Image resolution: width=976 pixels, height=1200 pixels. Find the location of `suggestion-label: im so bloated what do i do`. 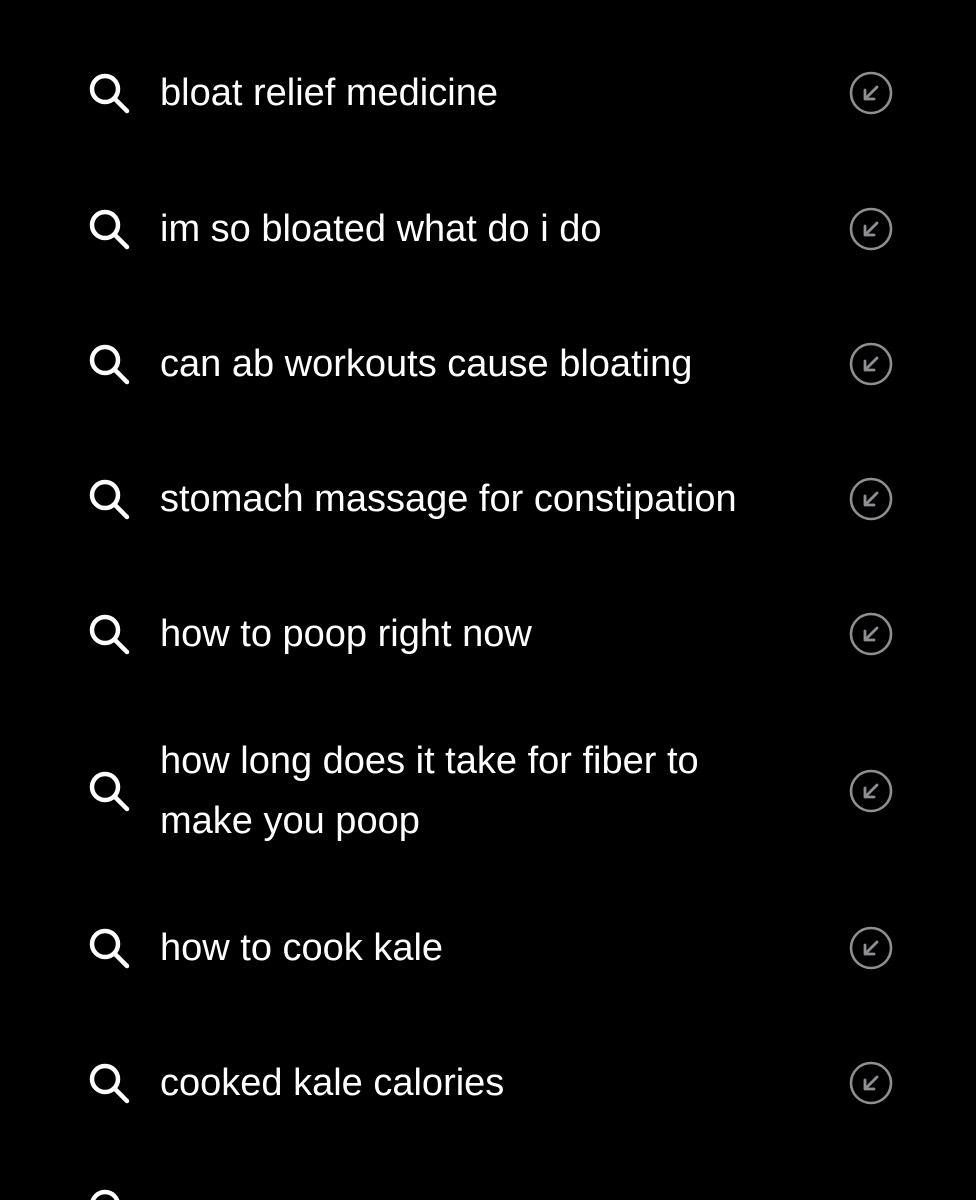

suggestion-label: im so bloated what do i do is located at coordinates (381, 229).